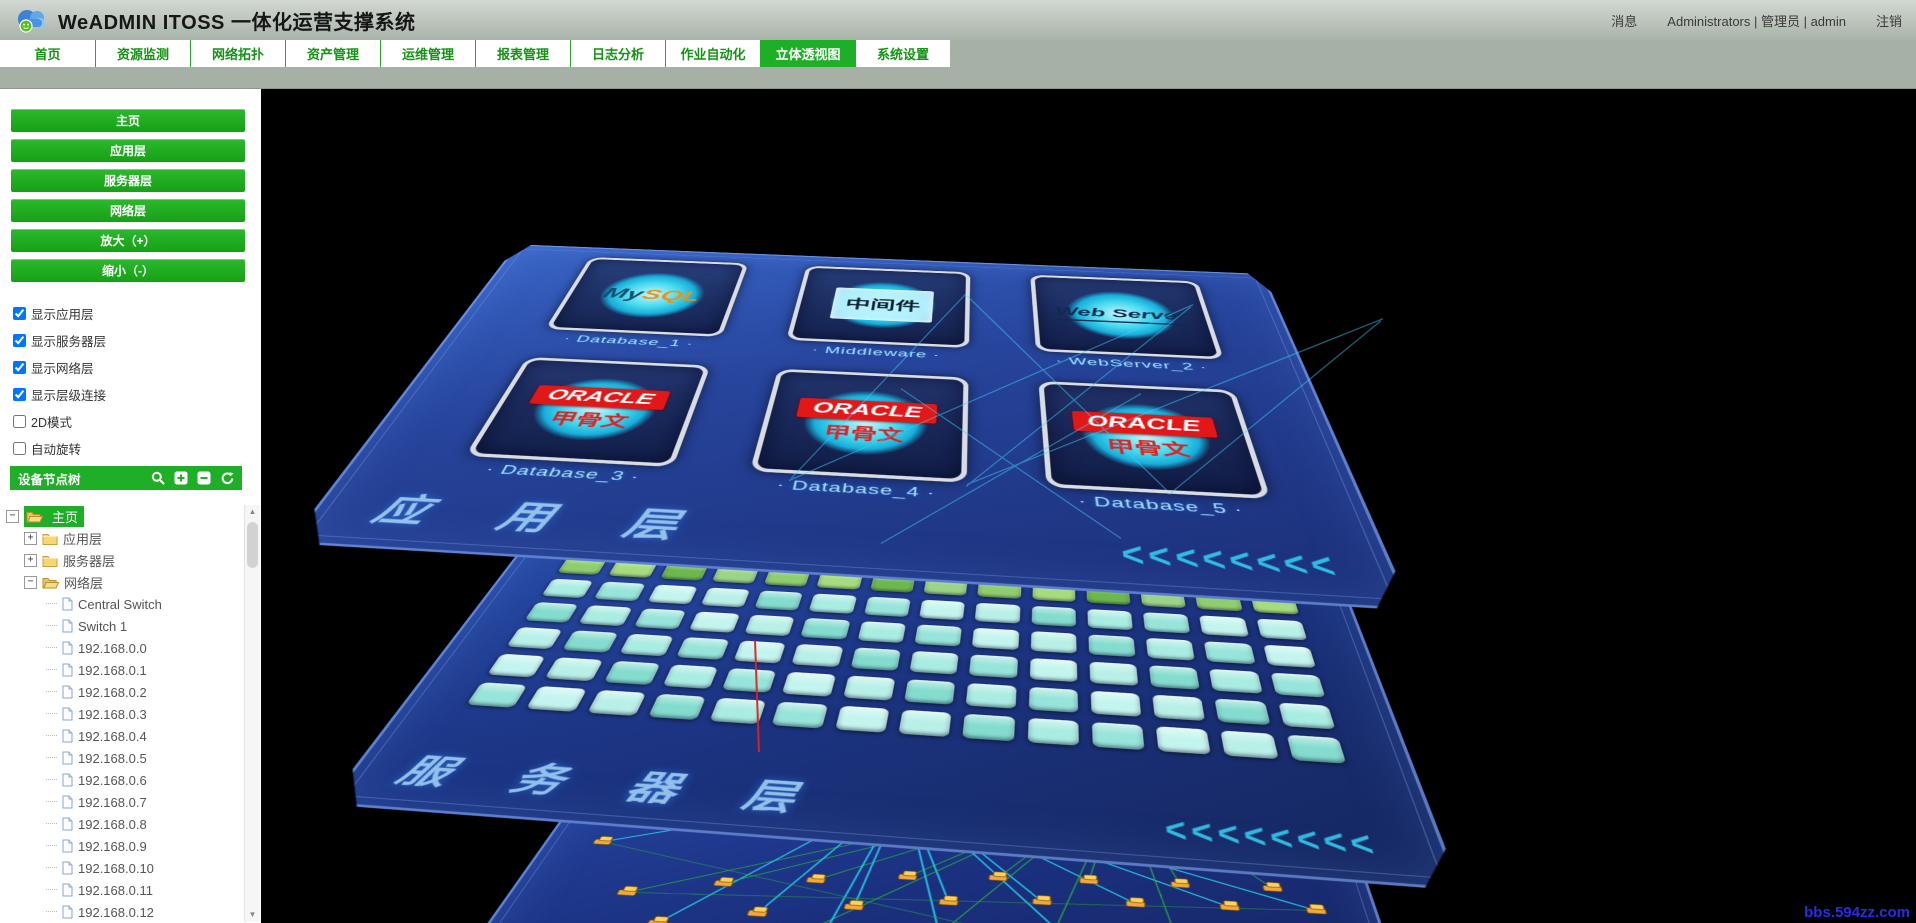 Image resolution: width=1916 pixels, height=923 pixels. I want to click on tree-item-网络层: − 网络层, so click(122, 582).